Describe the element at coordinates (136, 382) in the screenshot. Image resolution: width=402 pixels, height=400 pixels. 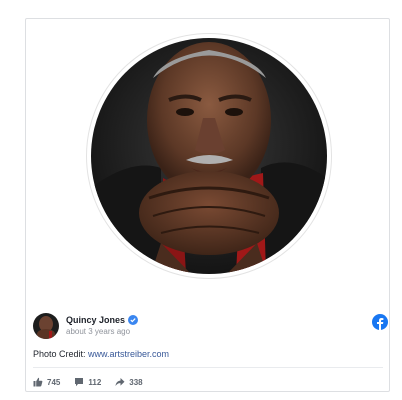
I see `share-count: 338` at that location.